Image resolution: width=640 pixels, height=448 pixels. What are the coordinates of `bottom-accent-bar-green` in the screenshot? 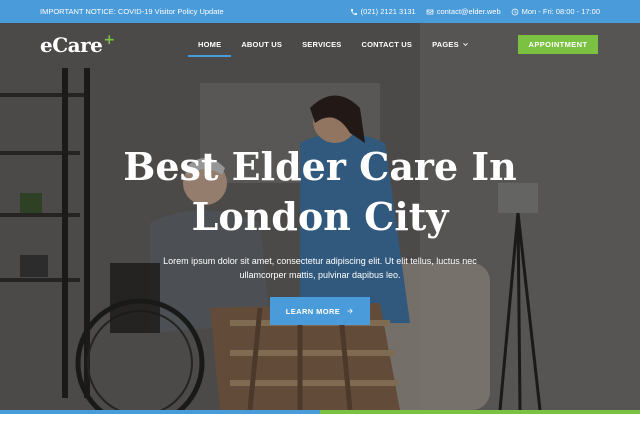 It's located at (480, 412).